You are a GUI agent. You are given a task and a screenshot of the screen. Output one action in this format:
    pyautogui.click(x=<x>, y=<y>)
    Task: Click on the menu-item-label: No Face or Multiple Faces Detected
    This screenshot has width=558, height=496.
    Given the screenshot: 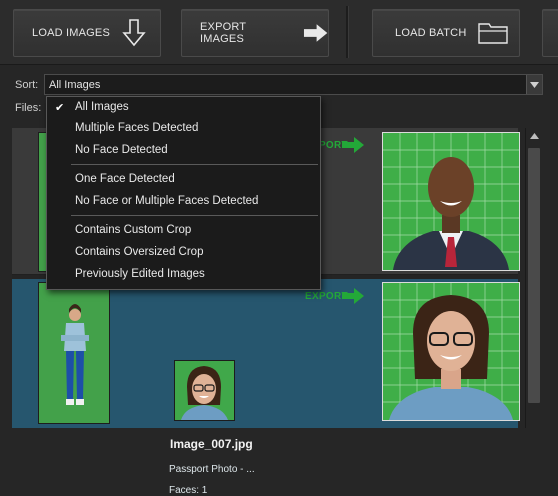 What is the action you would take?
    pyautogui.click(x=167, y=201)
    